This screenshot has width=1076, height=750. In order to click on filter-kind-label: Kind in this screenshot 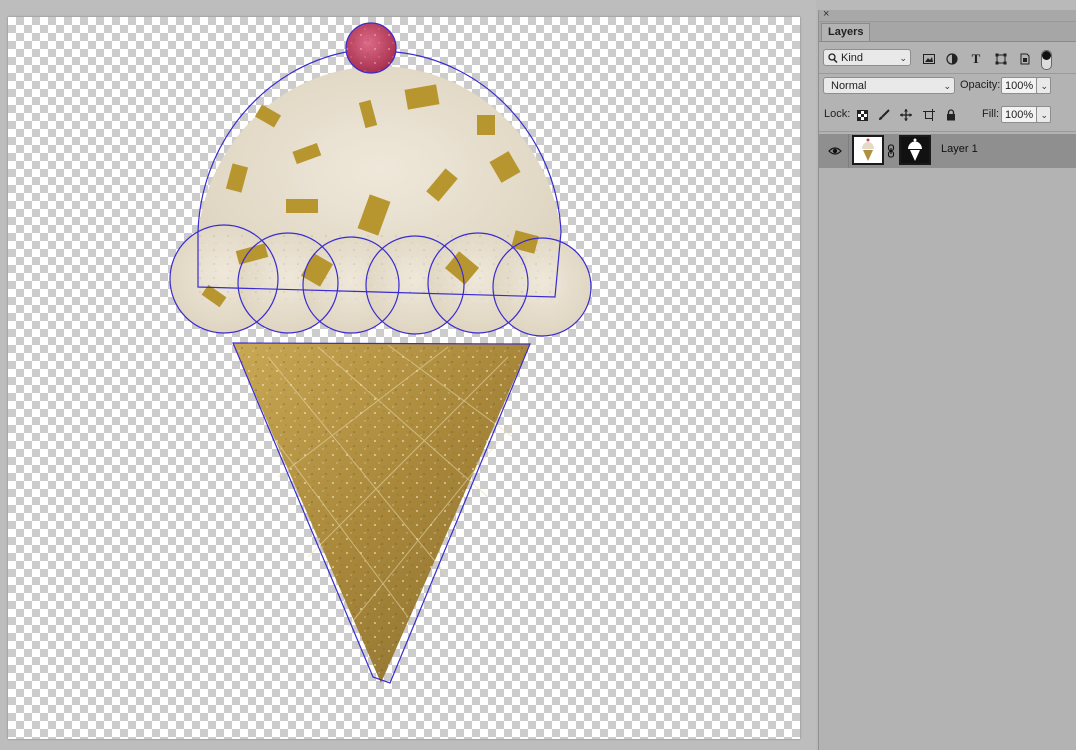, I will do `click(852, 58)`.